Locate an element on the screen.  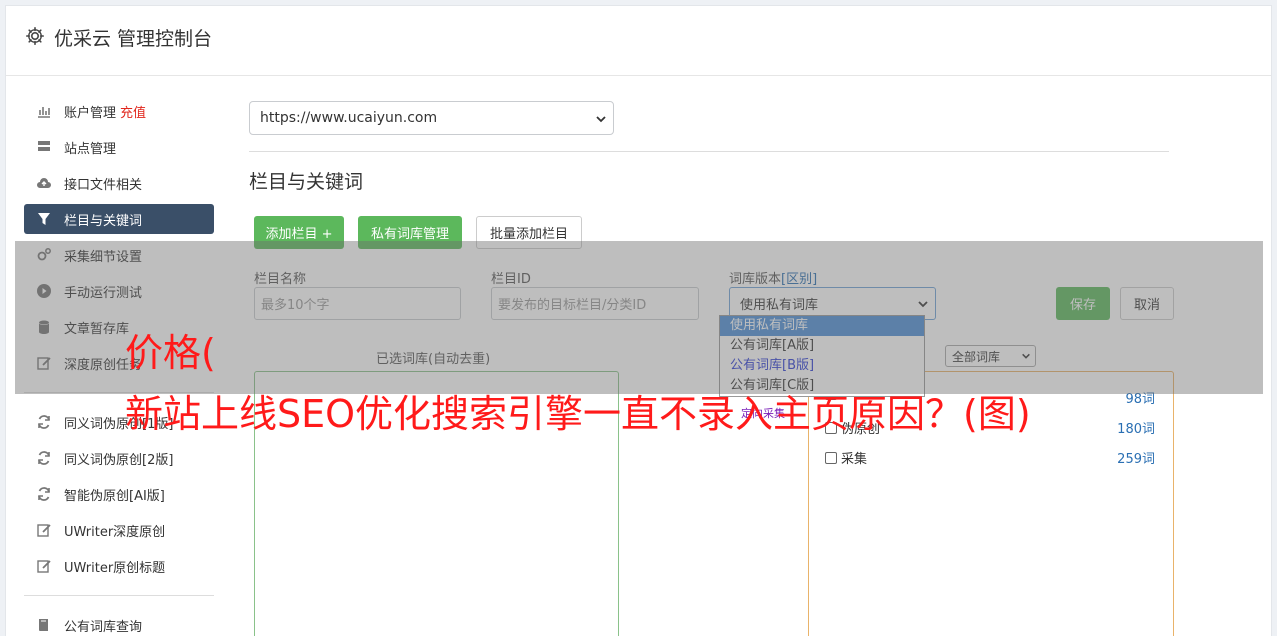
watermark-line-1: 价格( is located at coordinates (170, 353).